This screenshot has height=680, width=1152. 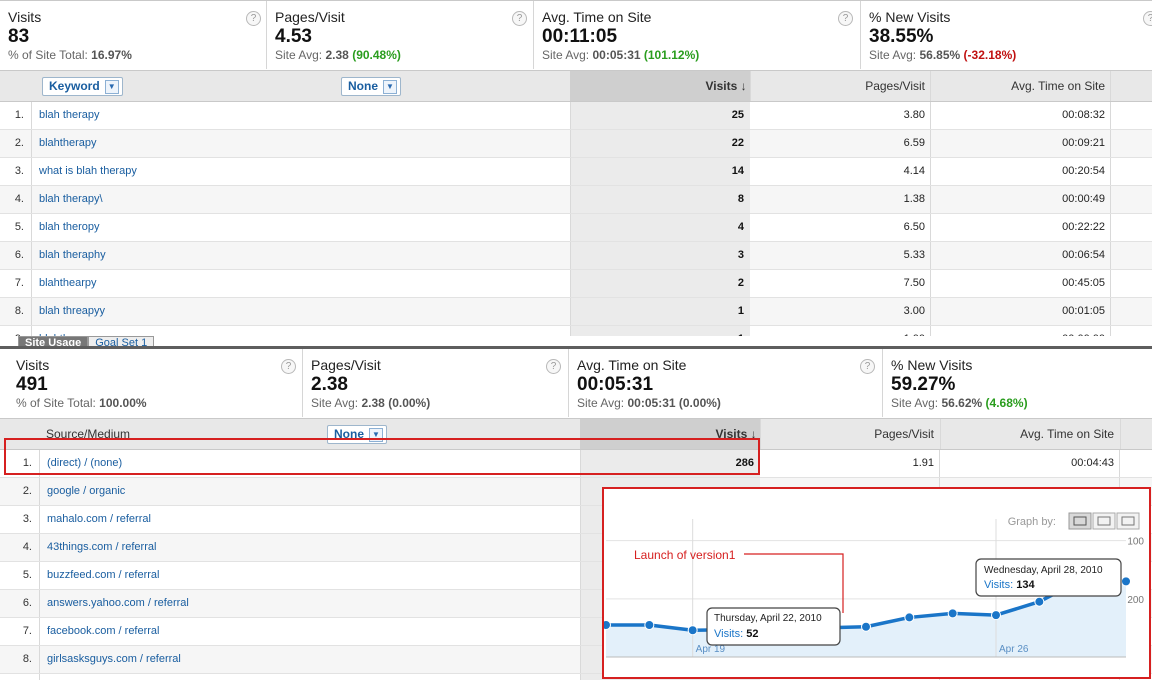 What do you see at coordinates (1104, 521) in the screenshot?
I see `graph-by-week-button` at bounding box center [1104, 521].